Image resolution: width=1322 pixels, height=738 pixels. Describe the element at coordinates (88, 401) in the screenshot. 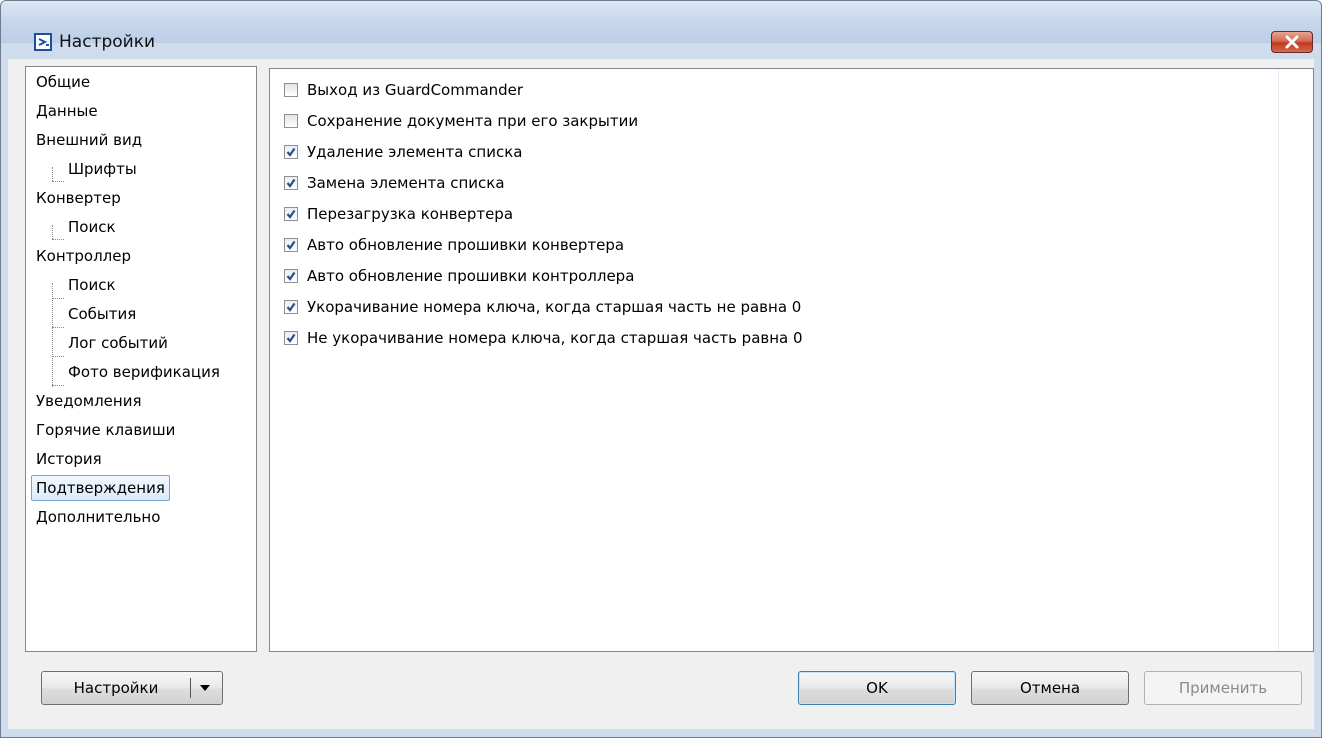

I see `nav-item-notifications: Уведомления` at that location.